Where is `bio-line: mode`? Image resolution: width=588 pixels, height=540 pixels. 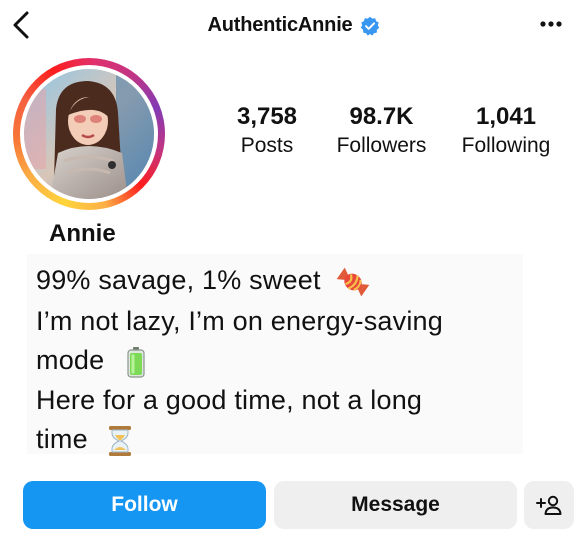 bio-line: mode is located at coordinates (70, 360).